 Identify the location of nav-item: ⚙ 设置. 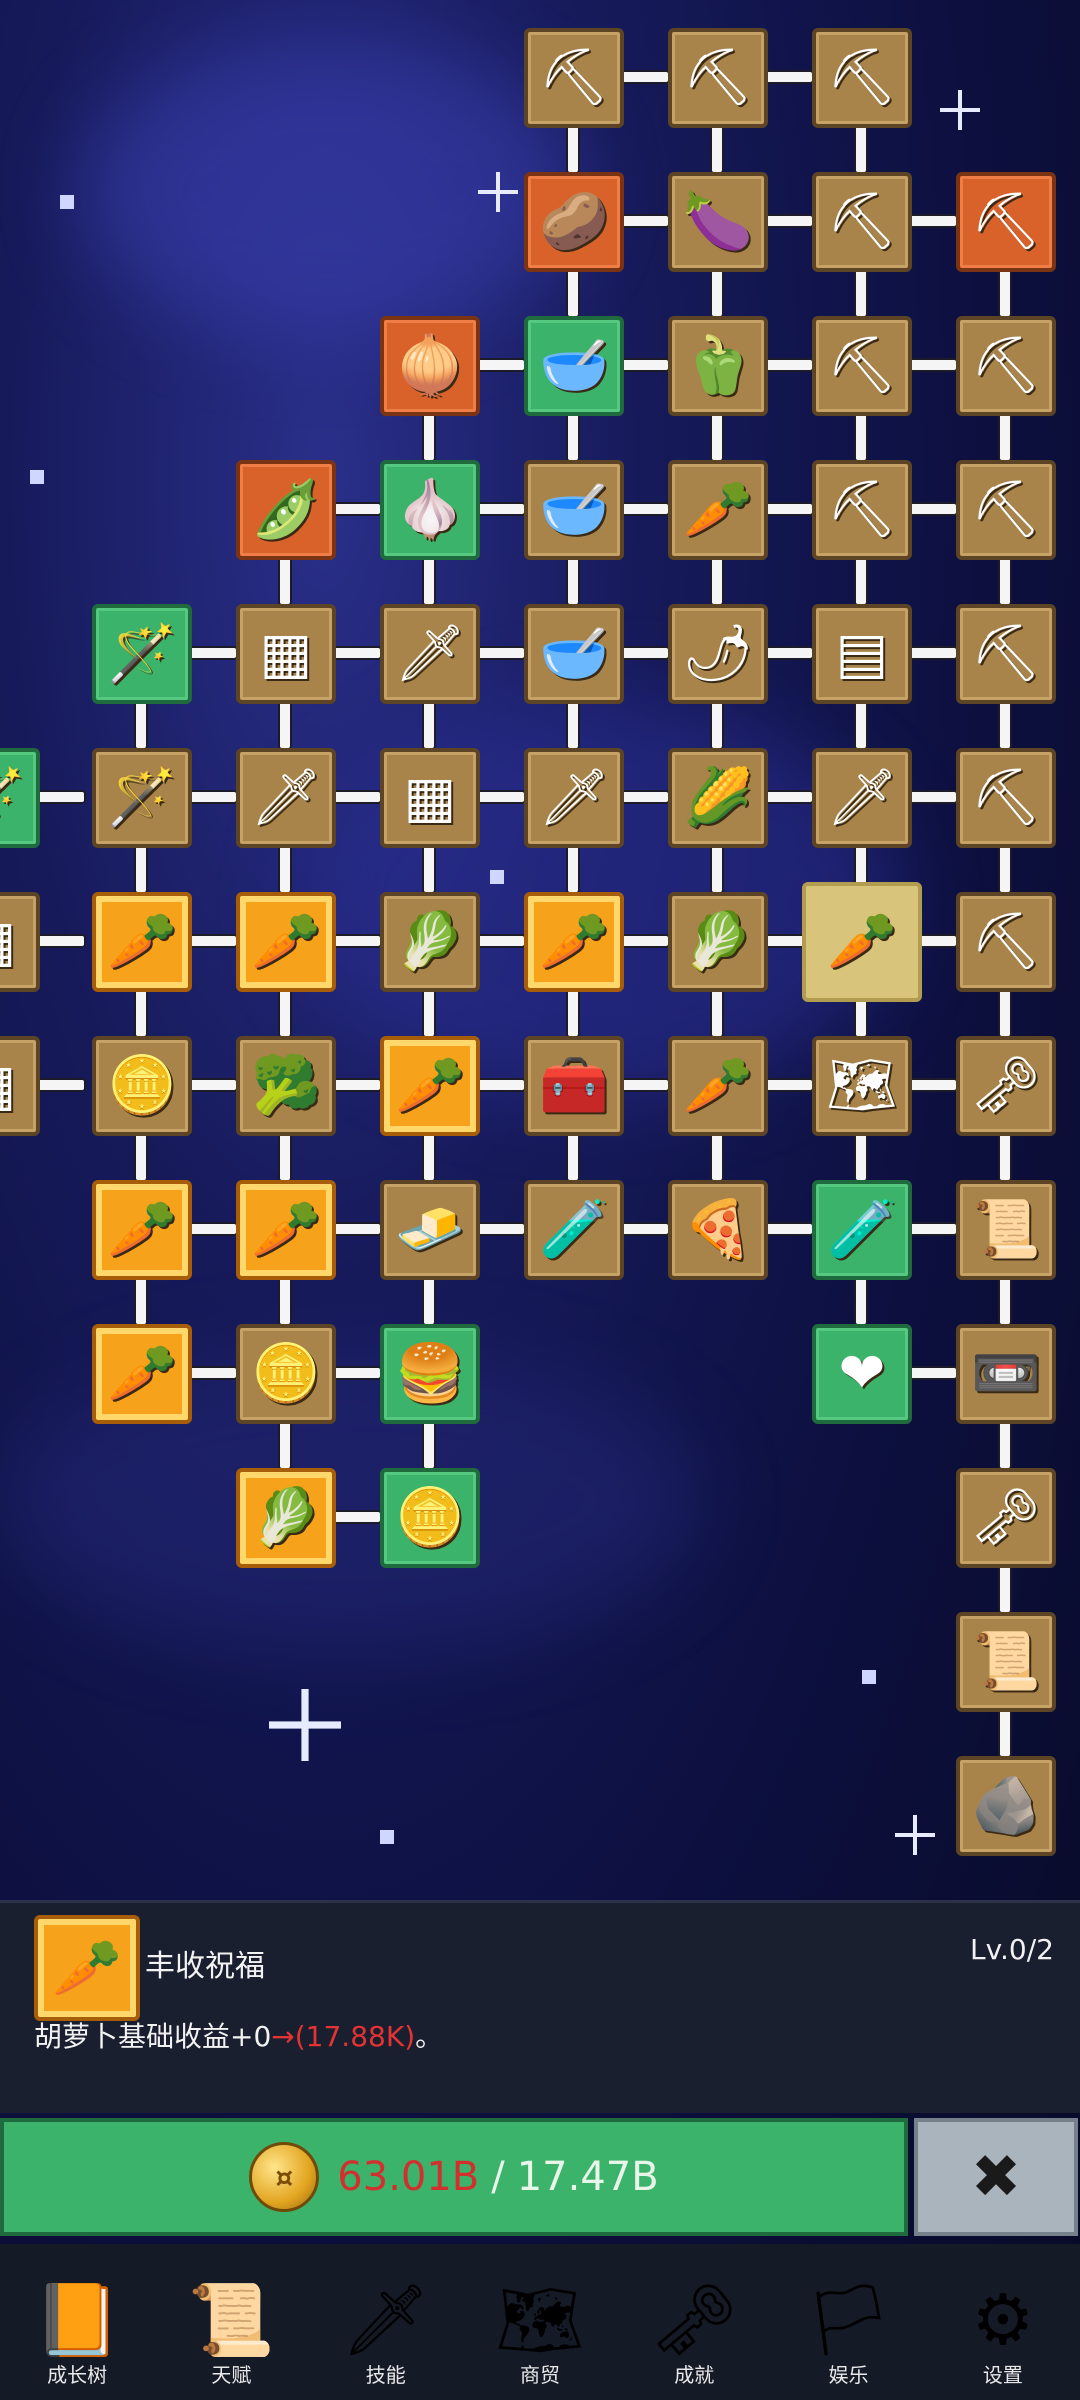
(1003, 2322).